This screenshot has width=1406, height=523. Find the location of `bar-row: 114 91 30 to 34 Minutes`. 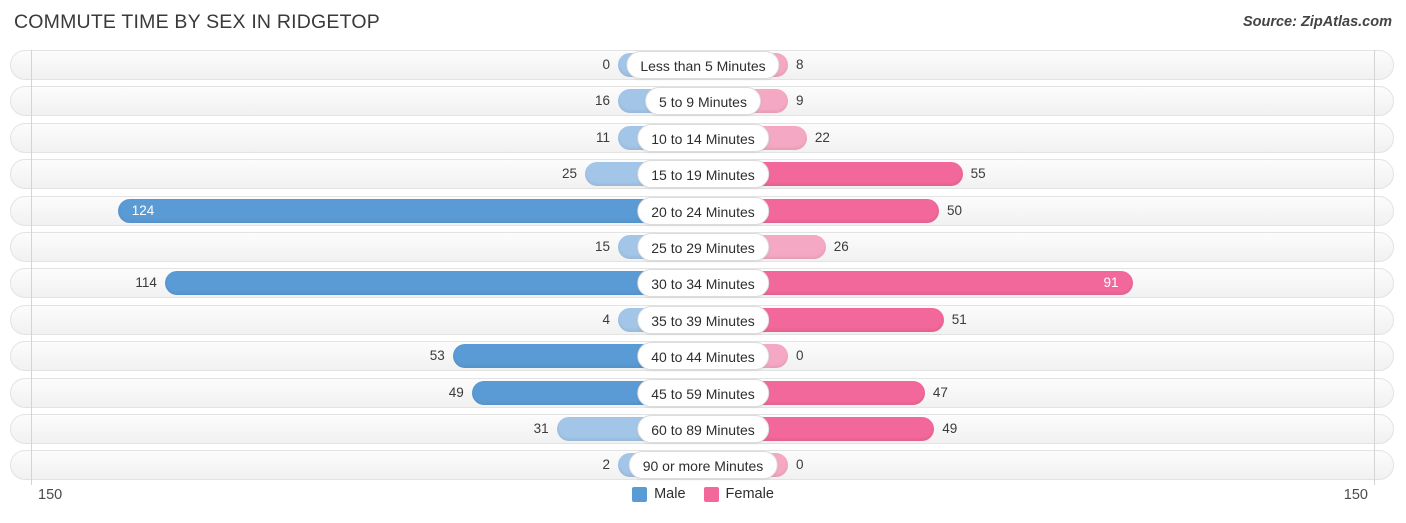

bar-row: 114 91 30 to 34 Minutes is located at coordinates (703, 283).